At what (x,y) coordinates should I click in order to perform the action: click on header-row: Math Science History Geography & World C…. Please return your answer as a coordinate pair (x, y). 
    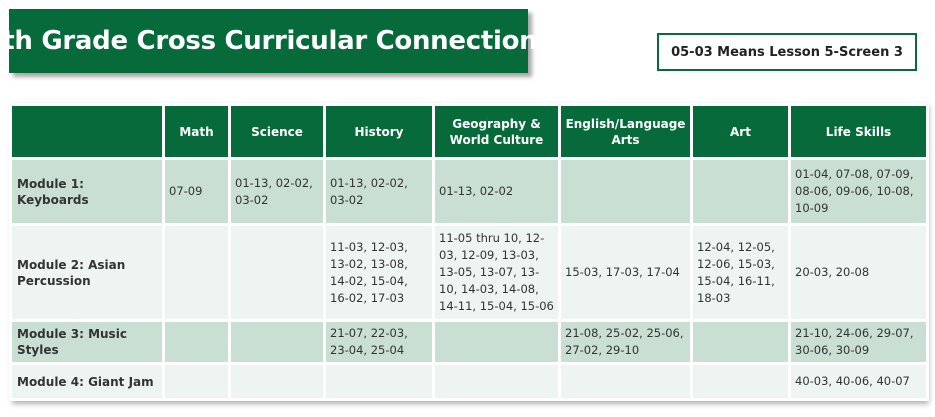
    Looking at the image, I should click on (469, 131).